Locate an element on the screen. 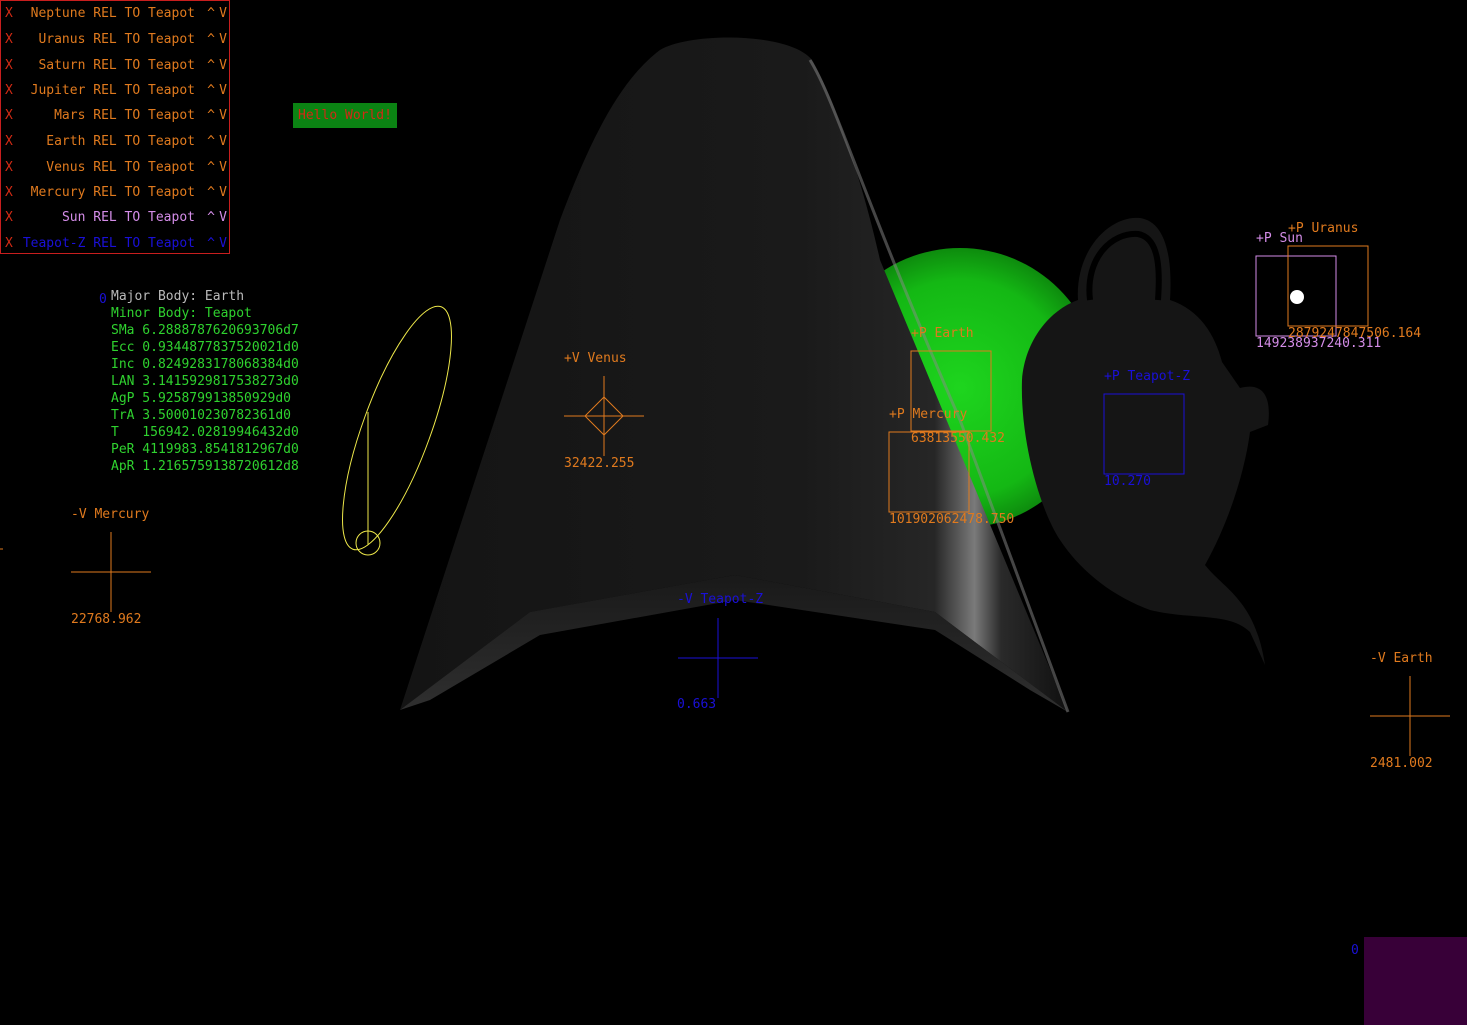 The height and width of the screenshot is (1025, 1467). teapotz-position-title: +P Teapot-Z is located at coordinates (1147, 376).